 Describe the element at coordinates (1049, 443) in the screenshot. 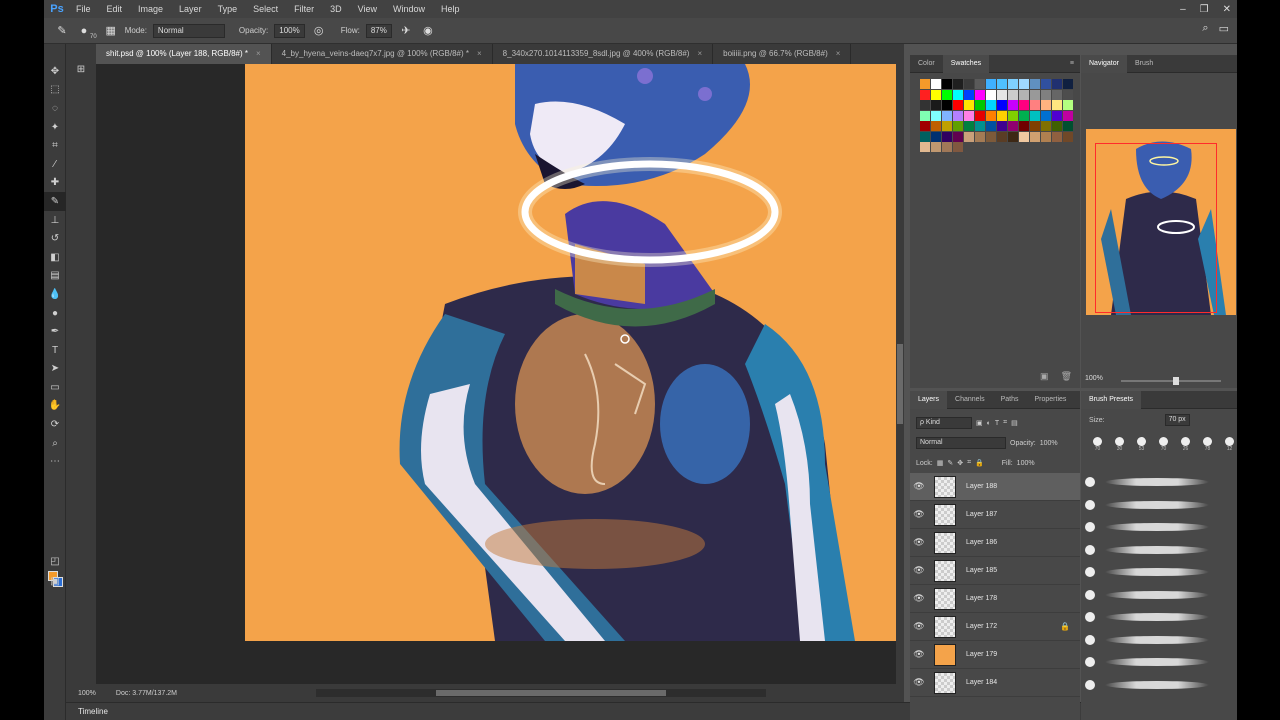

I see `layer-opacity-value: 100%` at that location.